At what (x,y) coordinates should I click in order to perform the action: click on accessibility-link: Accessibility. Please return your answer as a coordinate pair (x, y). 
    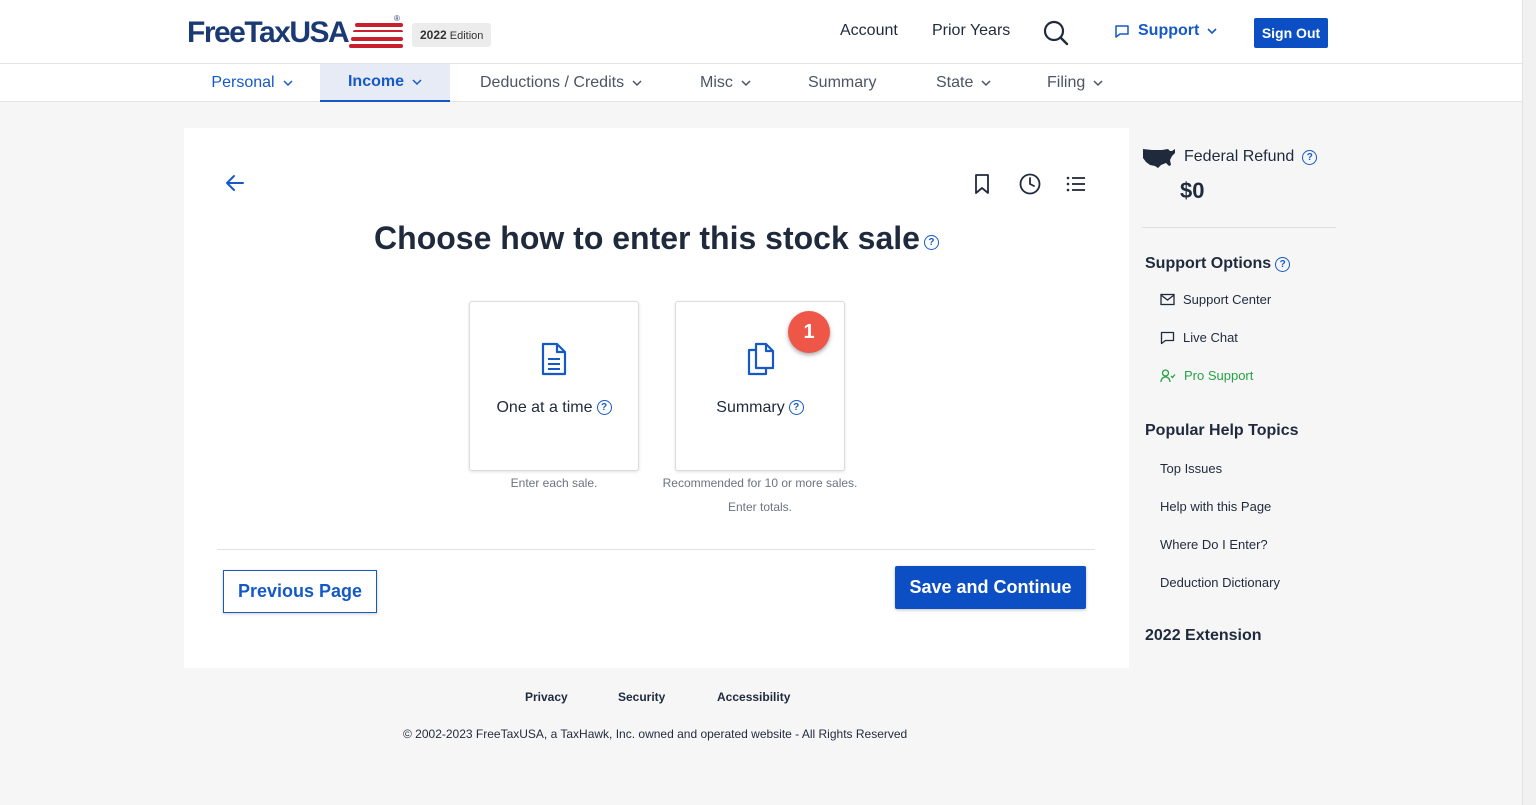
    Looking at the image, I should click on (753, 697).